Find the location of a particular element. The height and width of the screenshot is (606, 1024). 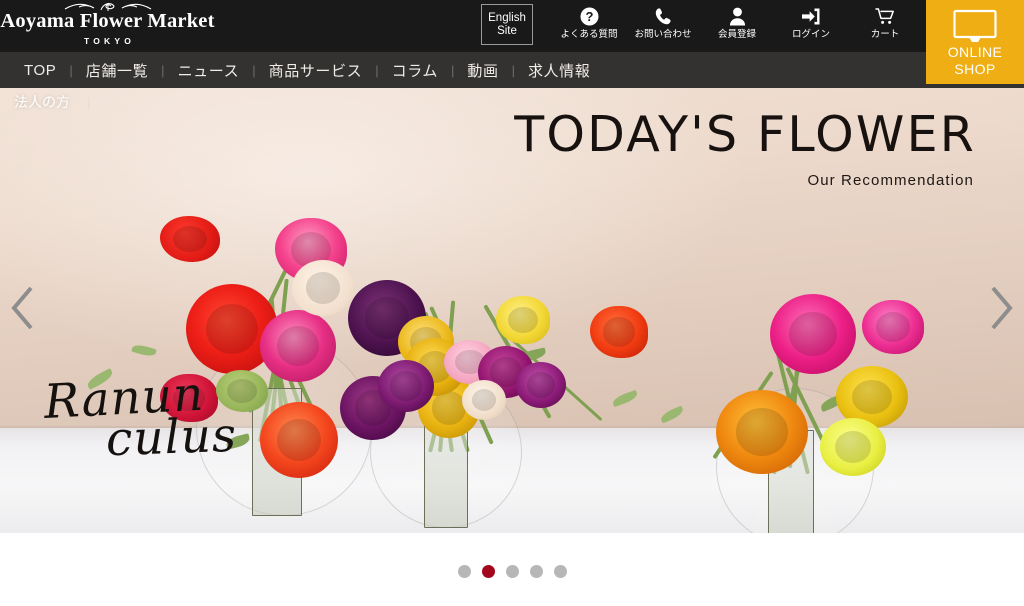

site-logo: Aoyama Flower Market TOKYO is located at coordinates (107, 26).